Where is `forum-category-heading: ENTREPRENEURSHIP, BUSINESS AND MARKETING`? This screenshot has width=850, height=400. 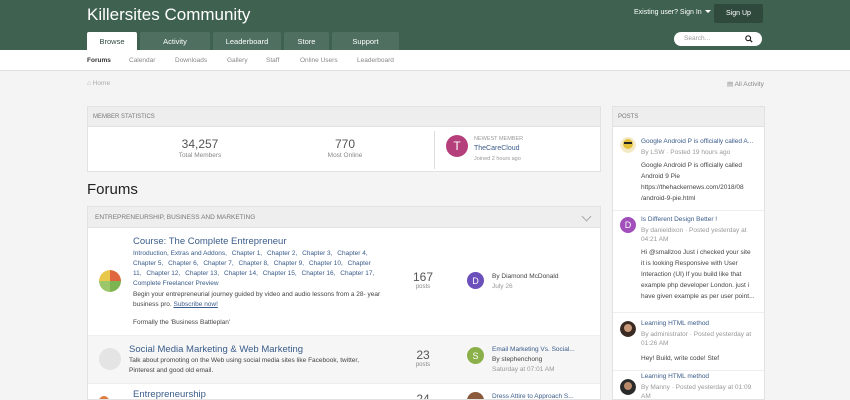 forum-category-heading: ENTREPRENEURSHIP, BUSINESS AND MARKETING is located at coordinates (344, 217).